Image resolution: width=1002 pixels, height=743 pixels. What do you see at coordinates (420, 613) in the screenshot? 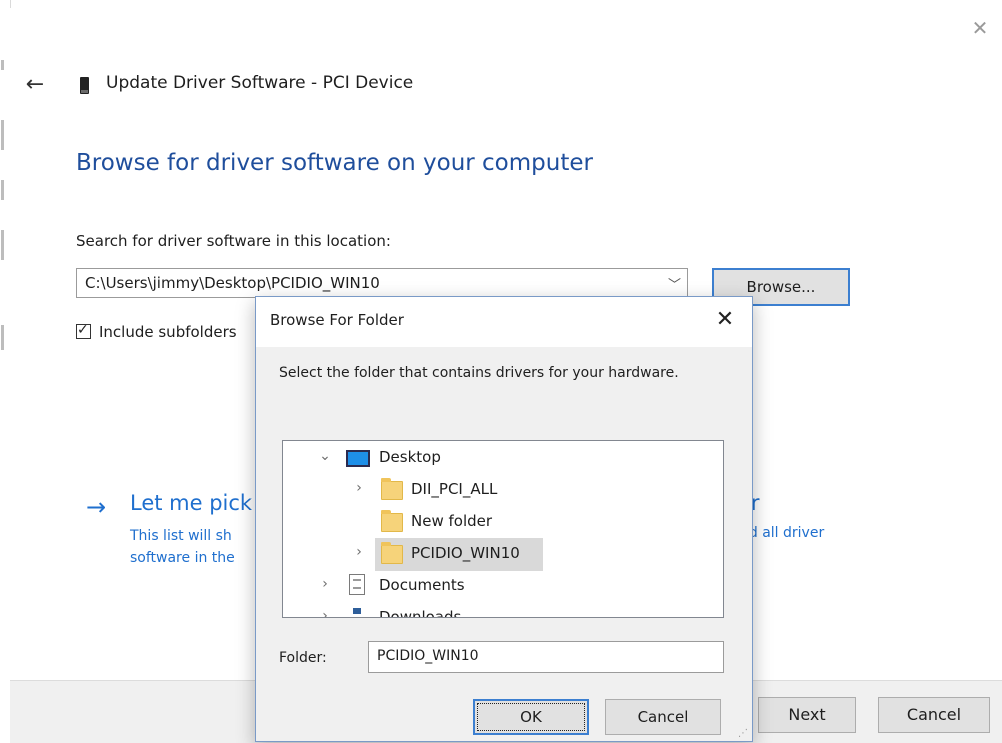
I see `tree-item-label: Downloads` at bounding box center [420, 613].